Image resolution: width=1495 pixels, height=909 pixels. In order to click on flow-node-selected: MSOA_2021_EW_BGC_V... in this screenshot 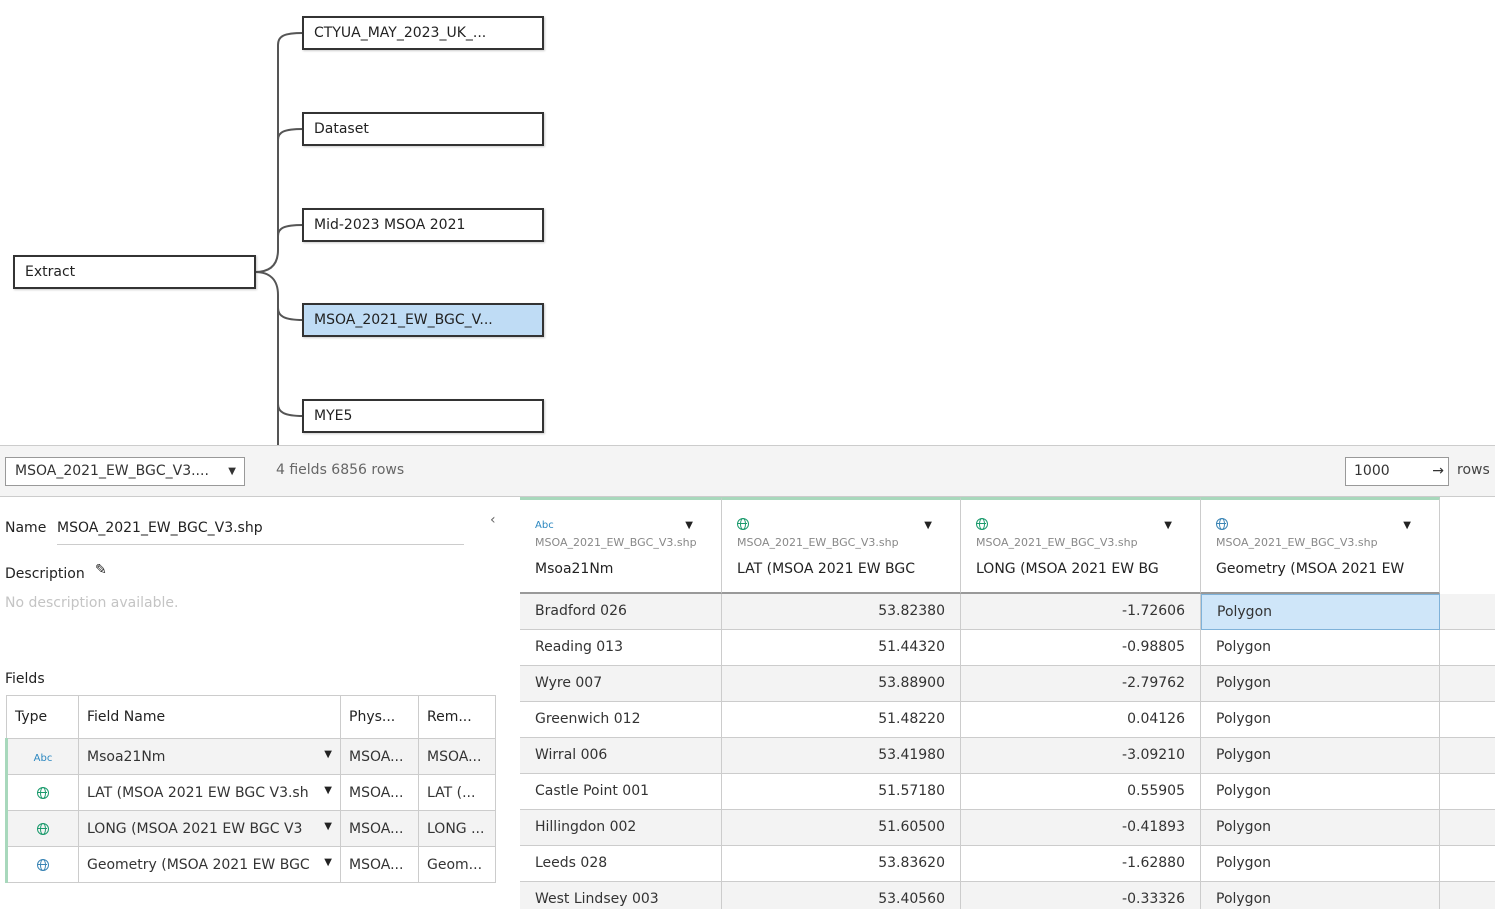, I will do `click(423, 320)`.